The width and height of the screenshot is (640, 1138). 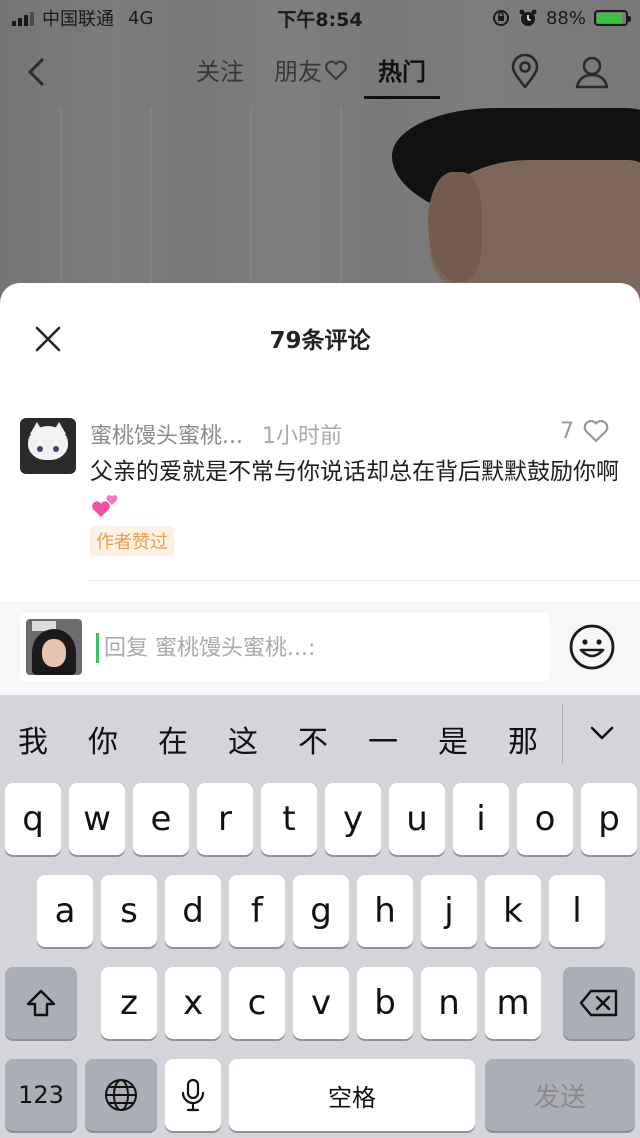 What do you see at coordinates (48, 443) in the screenshot?
I see `cat-face` at bounding box center [48, 443].